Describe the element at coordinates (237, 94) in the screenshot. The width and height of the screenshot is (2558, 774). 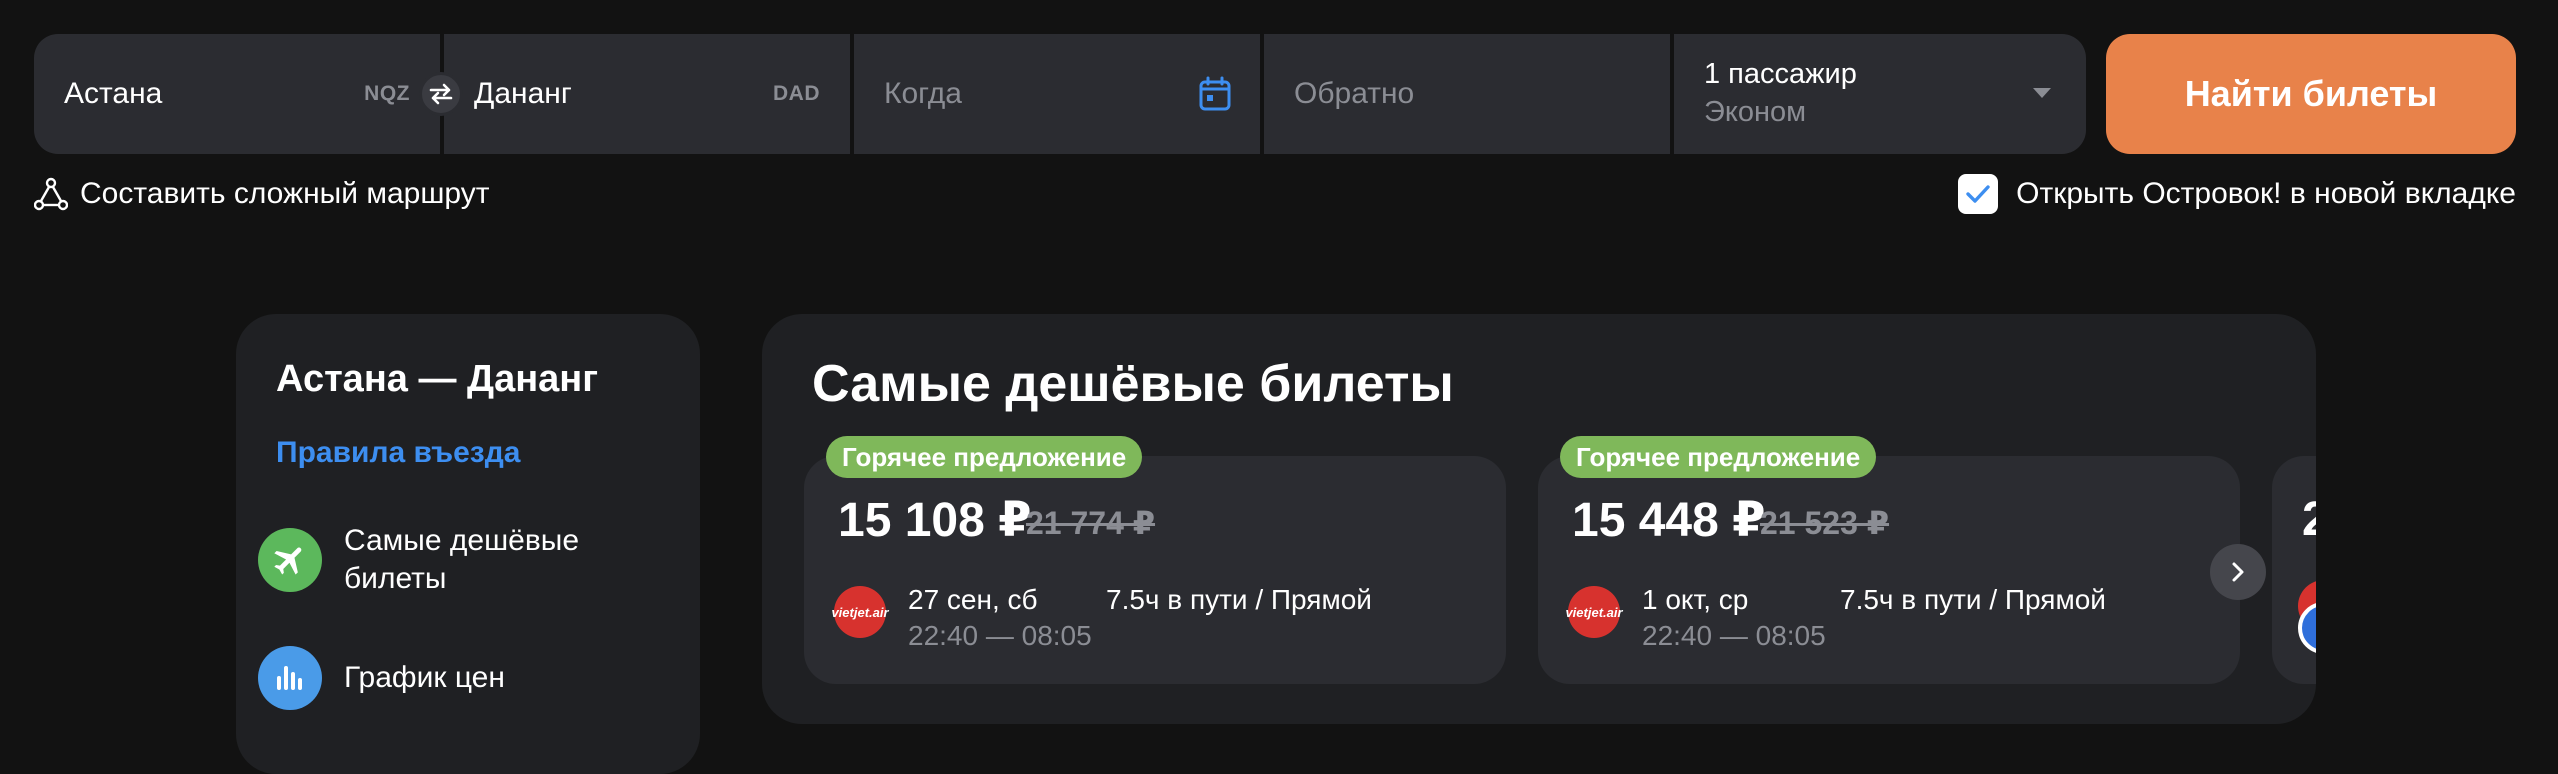
I see `origin-field: Астана NQZ` at that location.